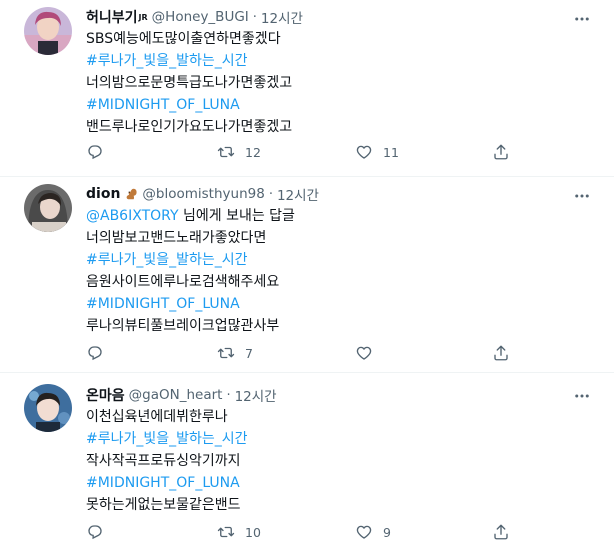  Describe the element at coordinates (103, 194) in the screenshot. I see `display-name: dion` at that location.